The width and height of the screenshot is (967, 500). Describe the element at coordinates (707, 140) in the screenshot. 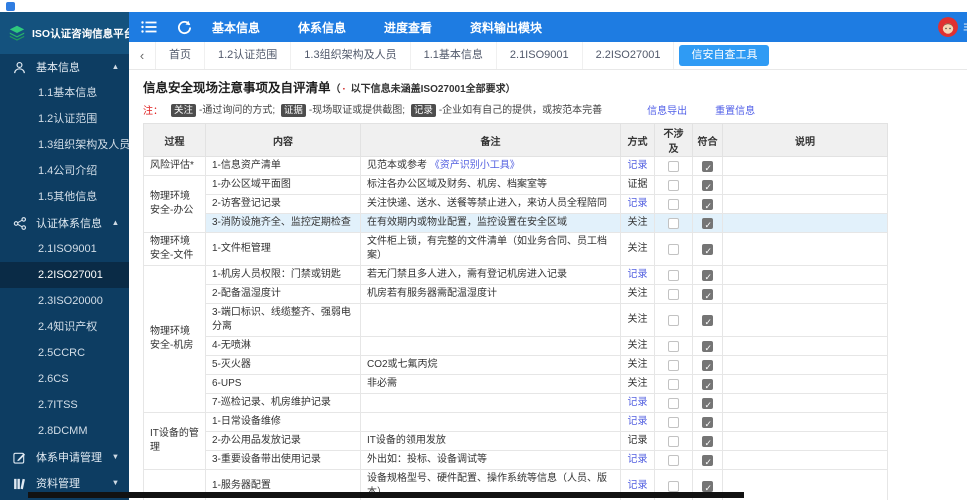

I see `column-header: 符合` at that location.